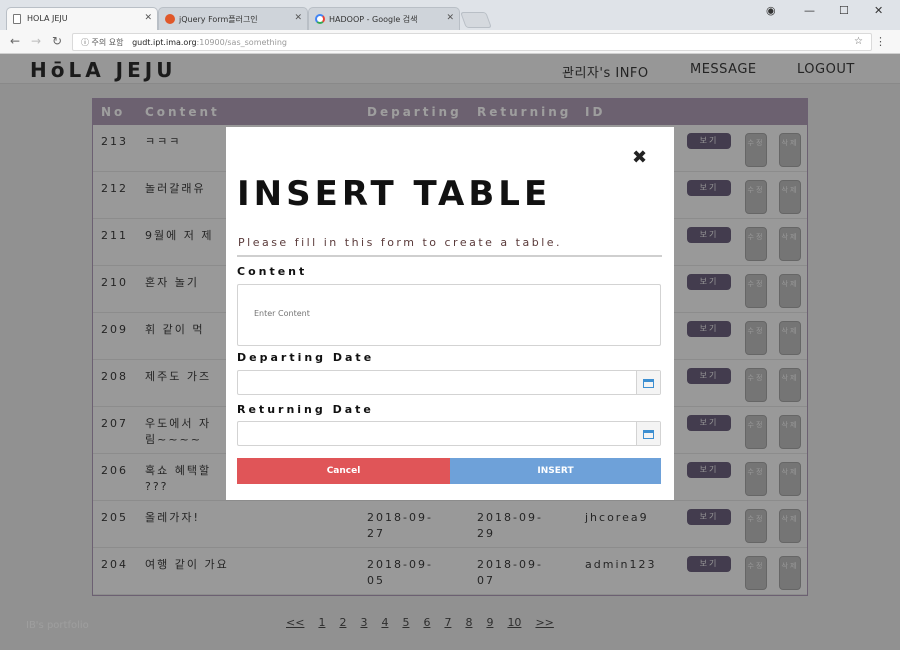  Describe the element at coordinates (449, 256) in the screenshot. I see `divider` at that location.